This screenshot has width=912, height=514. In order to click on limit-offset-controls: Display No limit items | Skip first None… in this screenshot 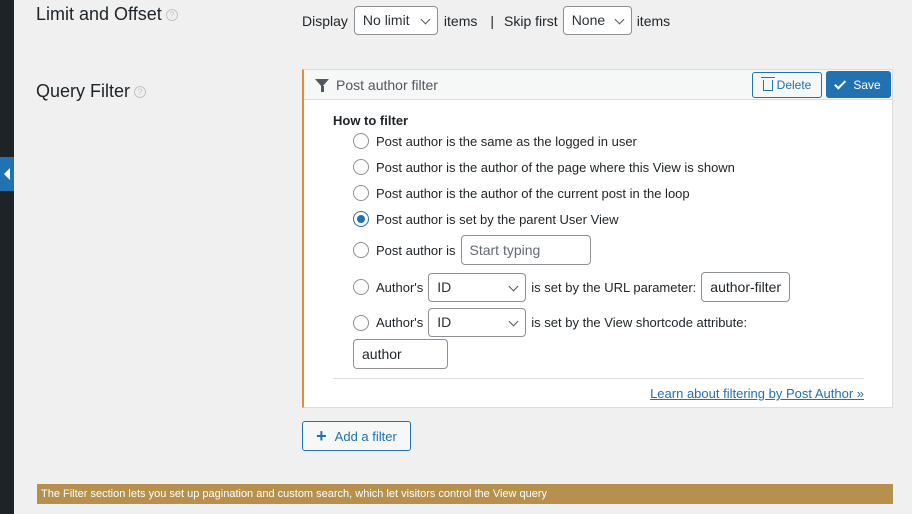, I will do `click(486, 20)`.